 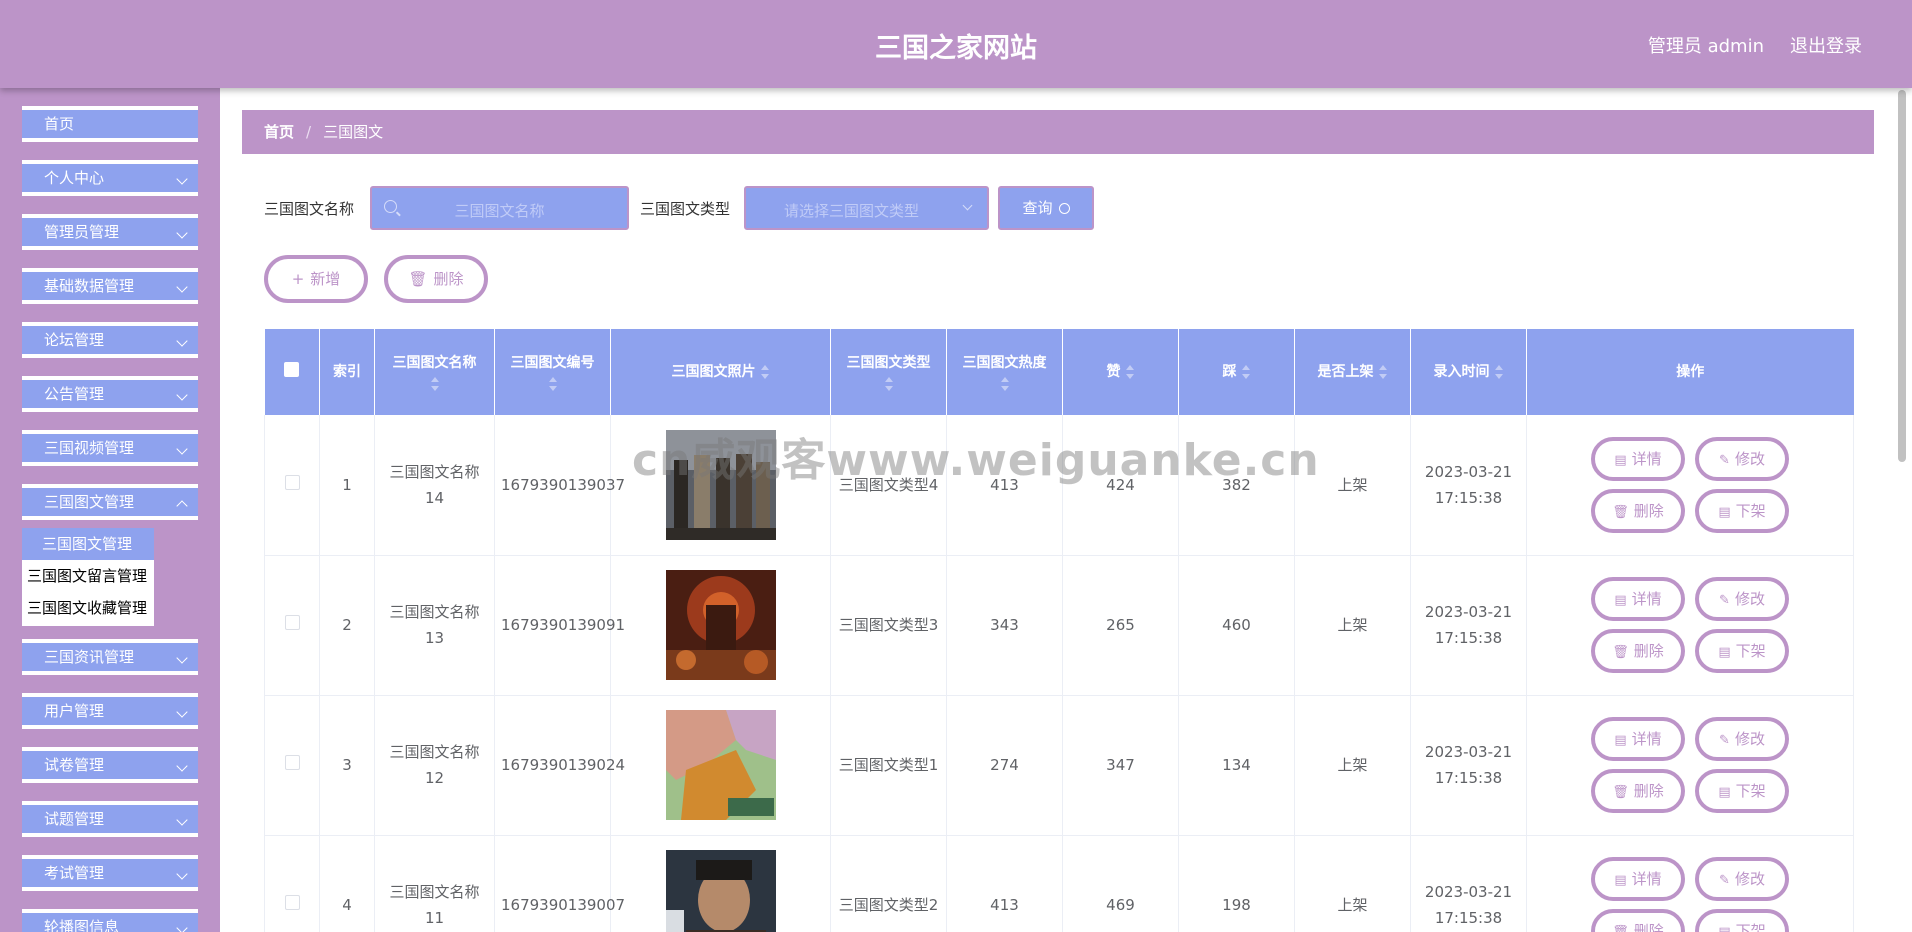 I want to click on col-like: 赞, so click(x=1120, y=372).